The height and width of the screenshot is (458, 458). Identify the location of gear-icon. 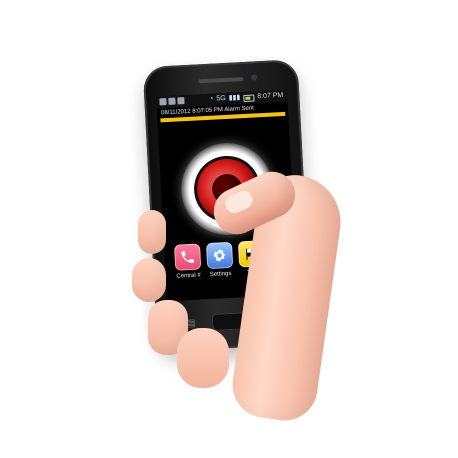
(219, 255).